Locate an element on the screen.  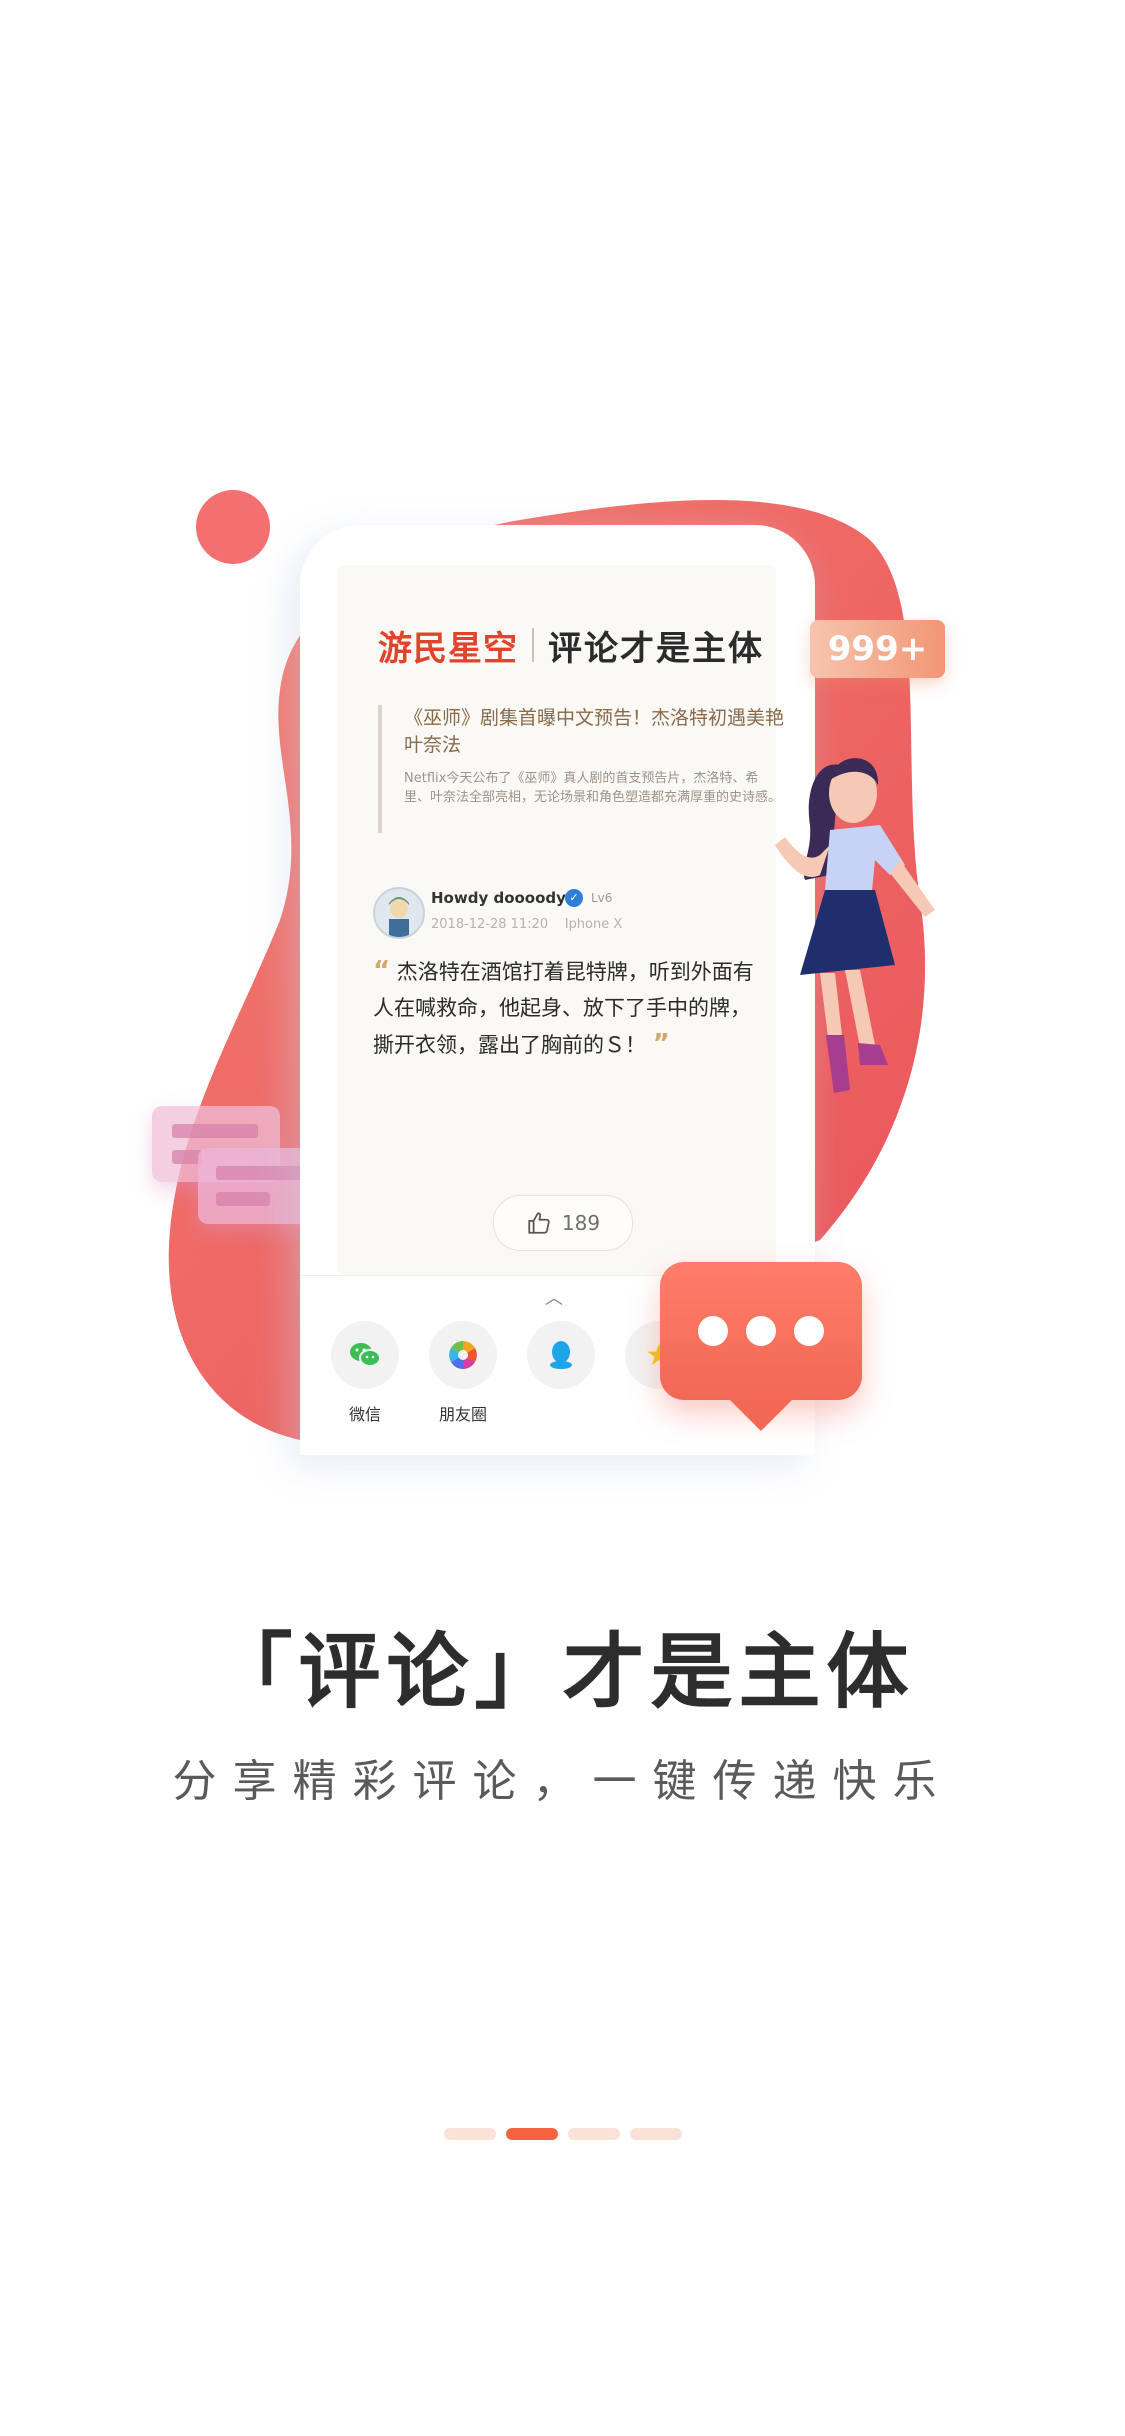
girl-illustration is located at coordinates (855, 925).